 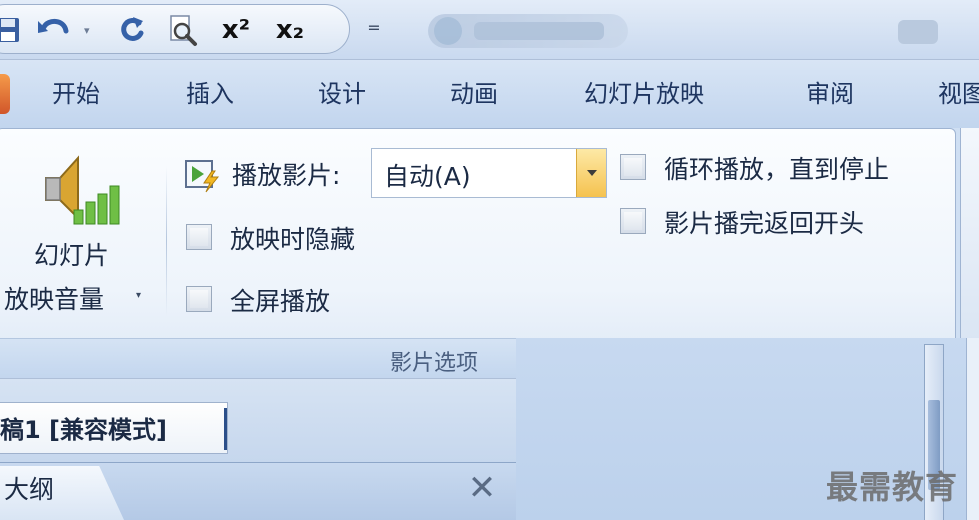 What do you see at coordinates (539, 31) in the screenshot?
I see `title-text-blurred` at bounding box center [539, 31].